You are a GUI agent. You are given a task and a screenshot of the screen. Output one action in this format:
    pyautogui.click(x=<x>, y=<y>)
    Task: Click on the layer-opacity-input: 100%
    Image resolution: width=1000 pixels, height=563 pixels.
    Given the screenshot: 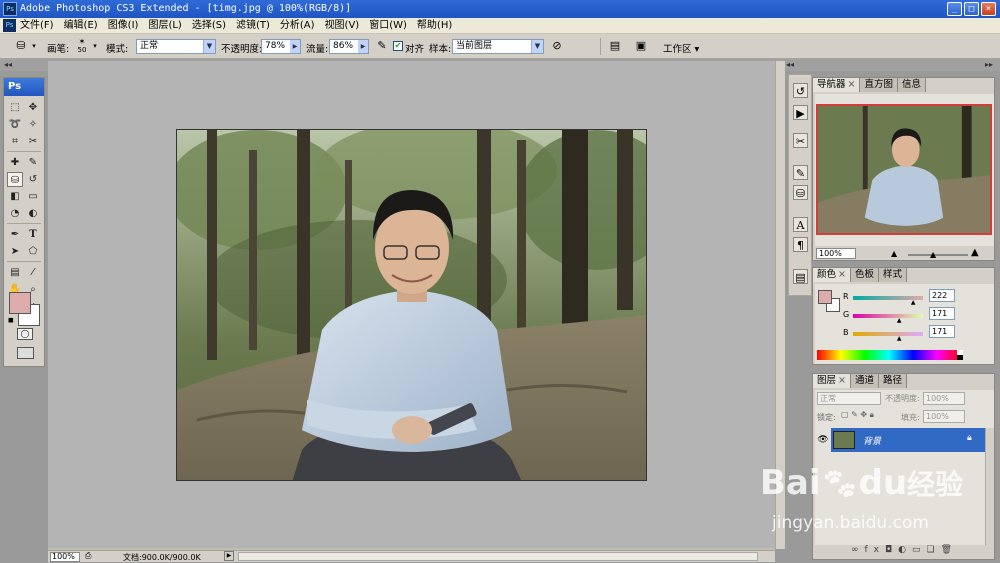 What is the action you would take?
    pyautogui.click(x=944, y=398)
    